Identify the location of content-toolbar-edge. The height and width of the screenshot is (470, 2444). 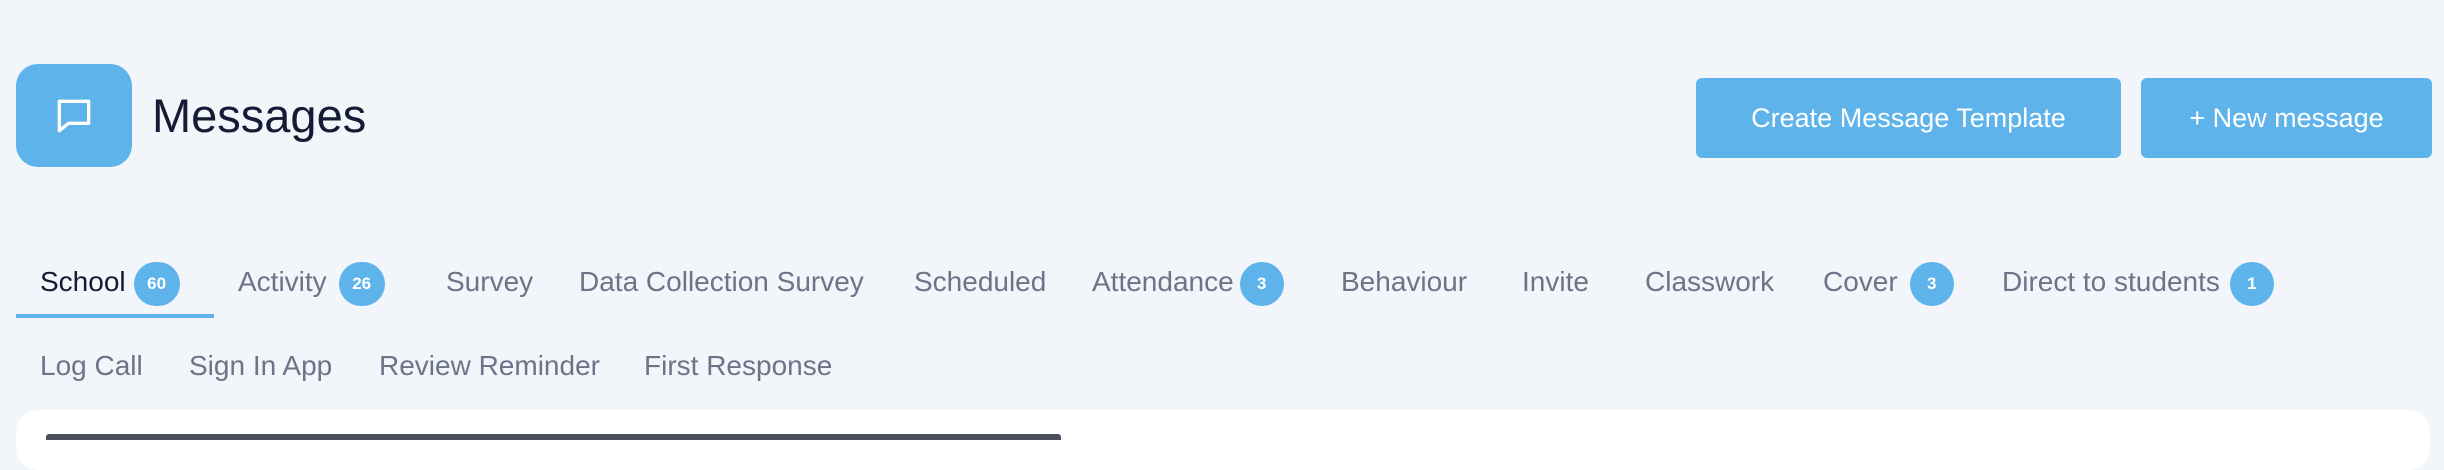
(553, 437).